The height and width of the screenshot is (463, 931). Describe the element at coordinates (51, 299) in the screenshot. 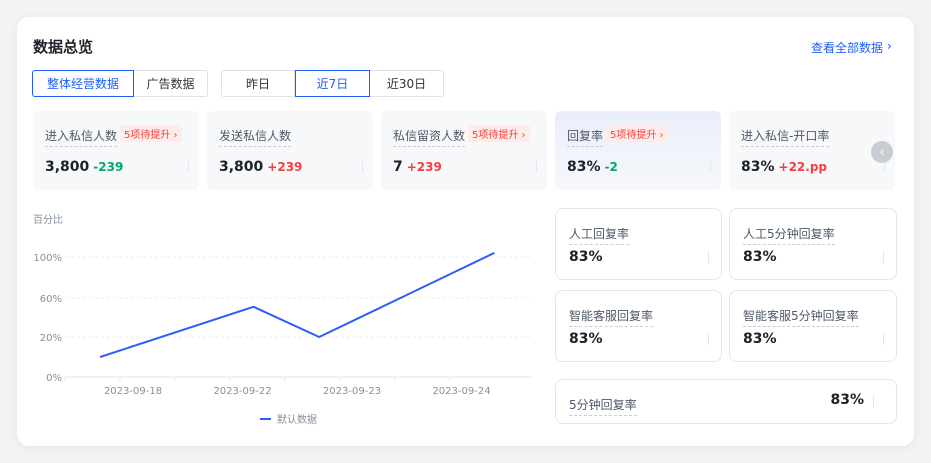

I see `y-tick-label: 60%` at that location.